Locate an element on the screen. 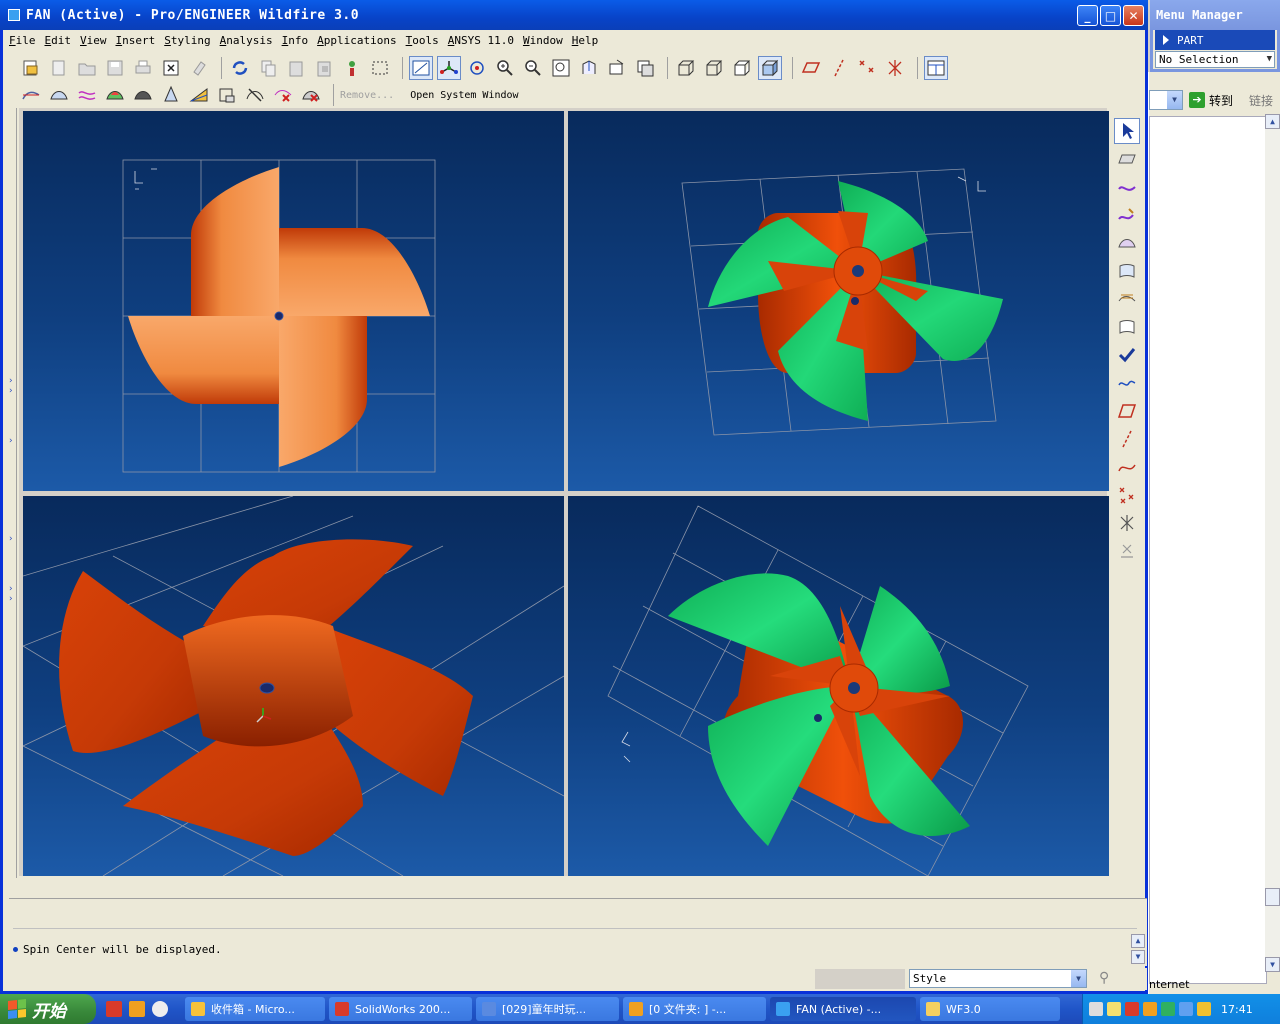 The image size is (1280, 1024). datum-display-icon is located at coordinates (421, 68).